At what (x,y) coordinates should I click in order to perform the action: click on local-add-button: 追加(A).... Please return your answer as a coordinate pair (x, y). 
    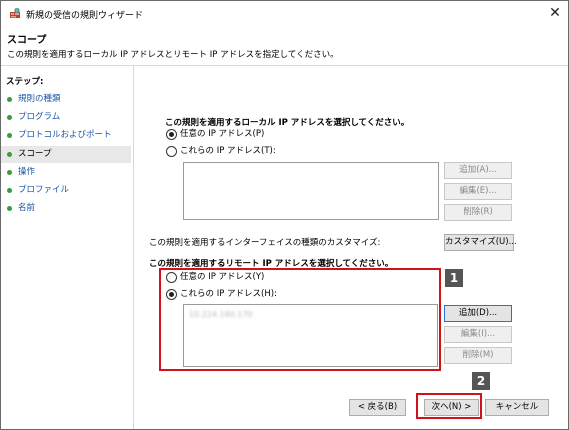
    Looking at the image, I should click on (478, 170).